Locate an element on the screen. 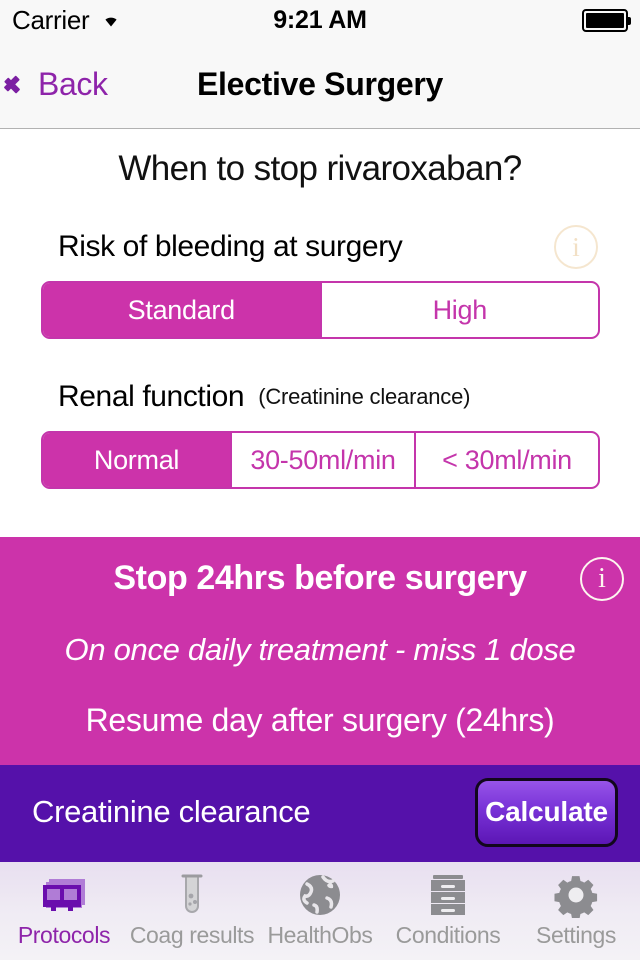  result-headline: Stop 24hrs before surgery is located at coordinates (320, 578).